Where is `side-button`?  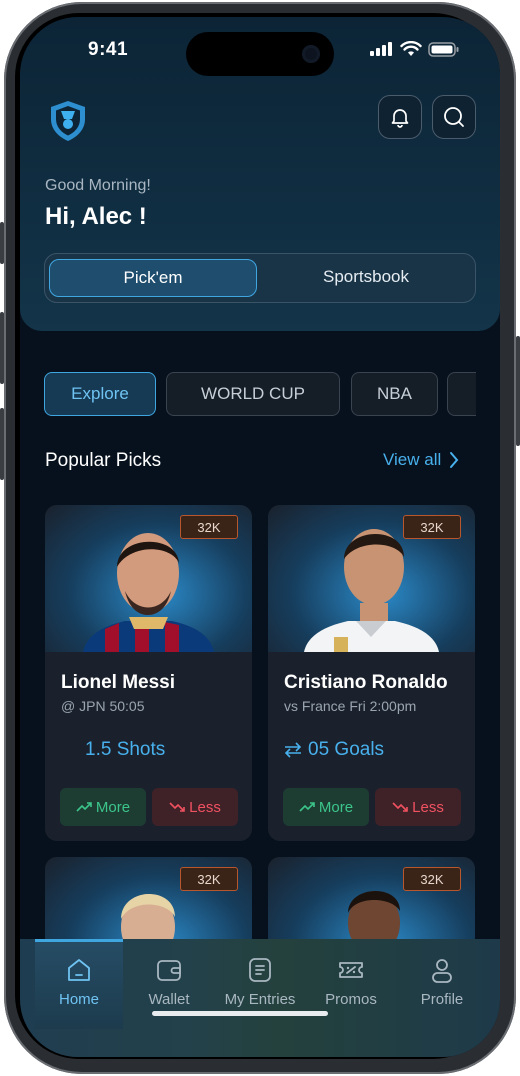
side-button is located at coordinates (2, 243).